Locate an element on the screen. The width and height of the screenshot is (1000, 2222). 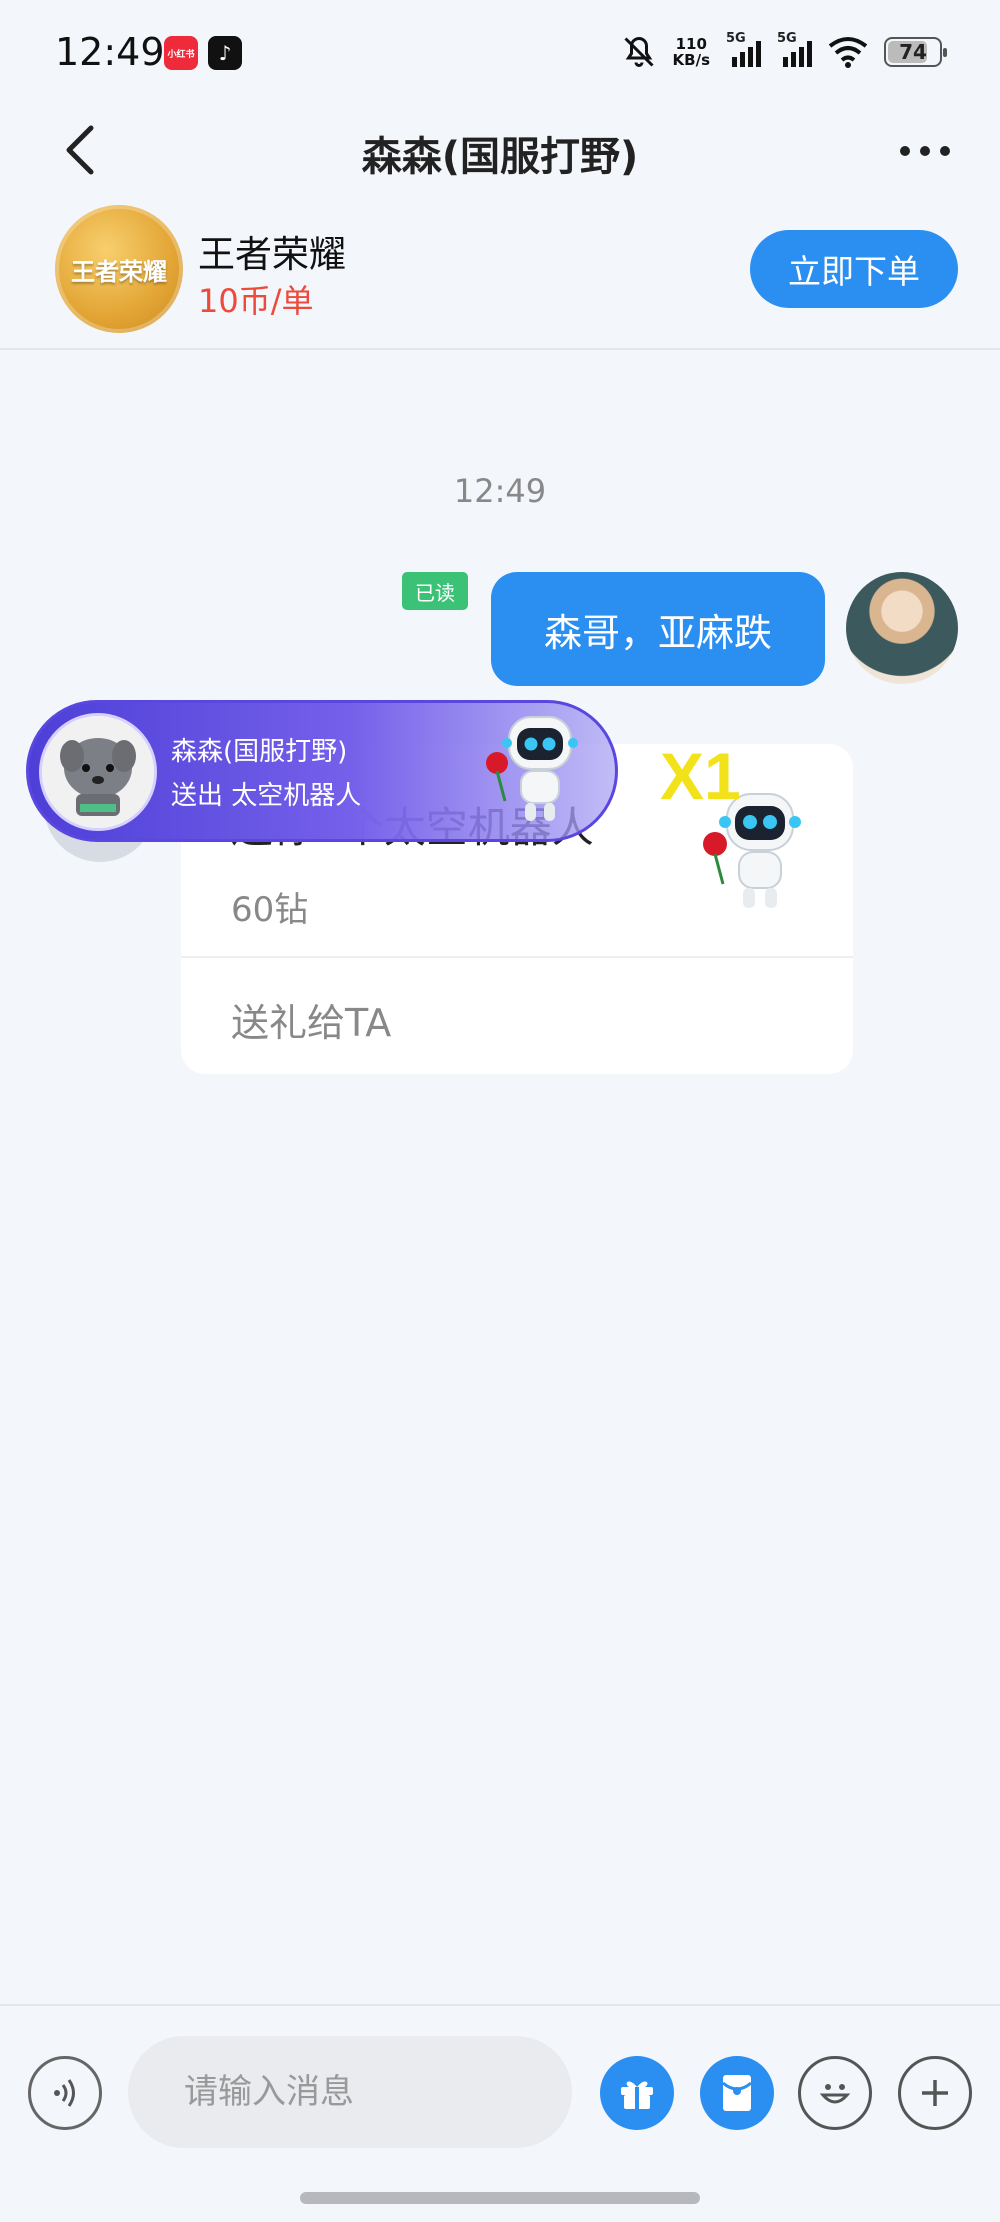
page-title: 森森(国服打野) is located at coordinates (500, 157).